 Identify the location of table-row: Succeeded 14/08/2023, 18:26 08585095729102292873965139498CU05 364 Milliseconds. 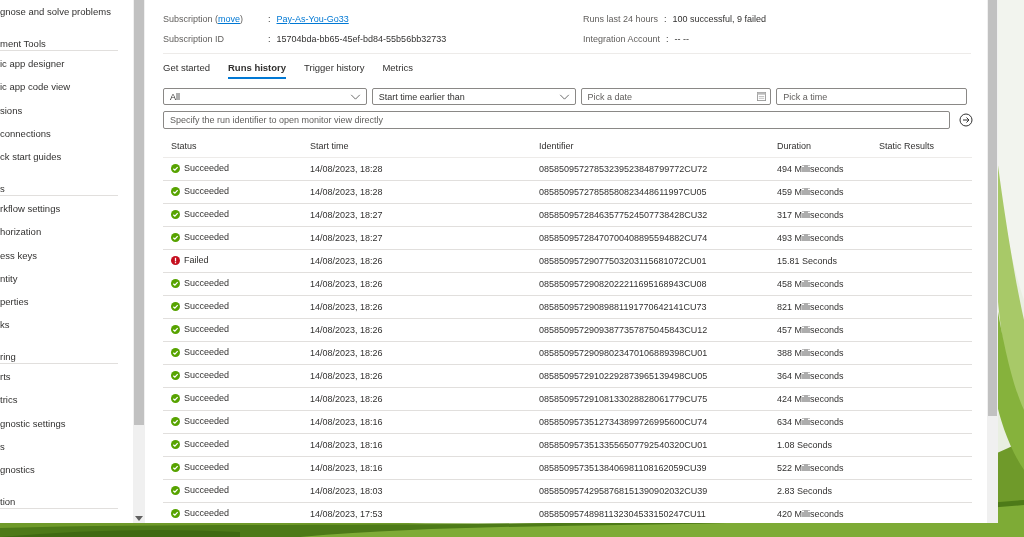
(567, 376).